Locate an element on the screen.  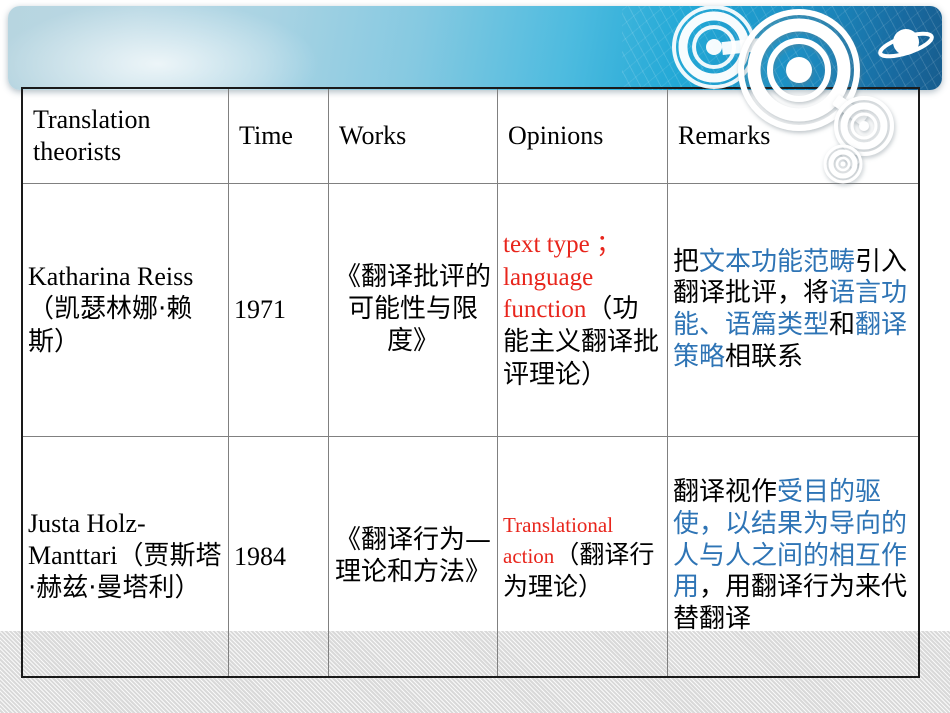
column-header-remarks: Remarks is located at coordinates (793, 136).